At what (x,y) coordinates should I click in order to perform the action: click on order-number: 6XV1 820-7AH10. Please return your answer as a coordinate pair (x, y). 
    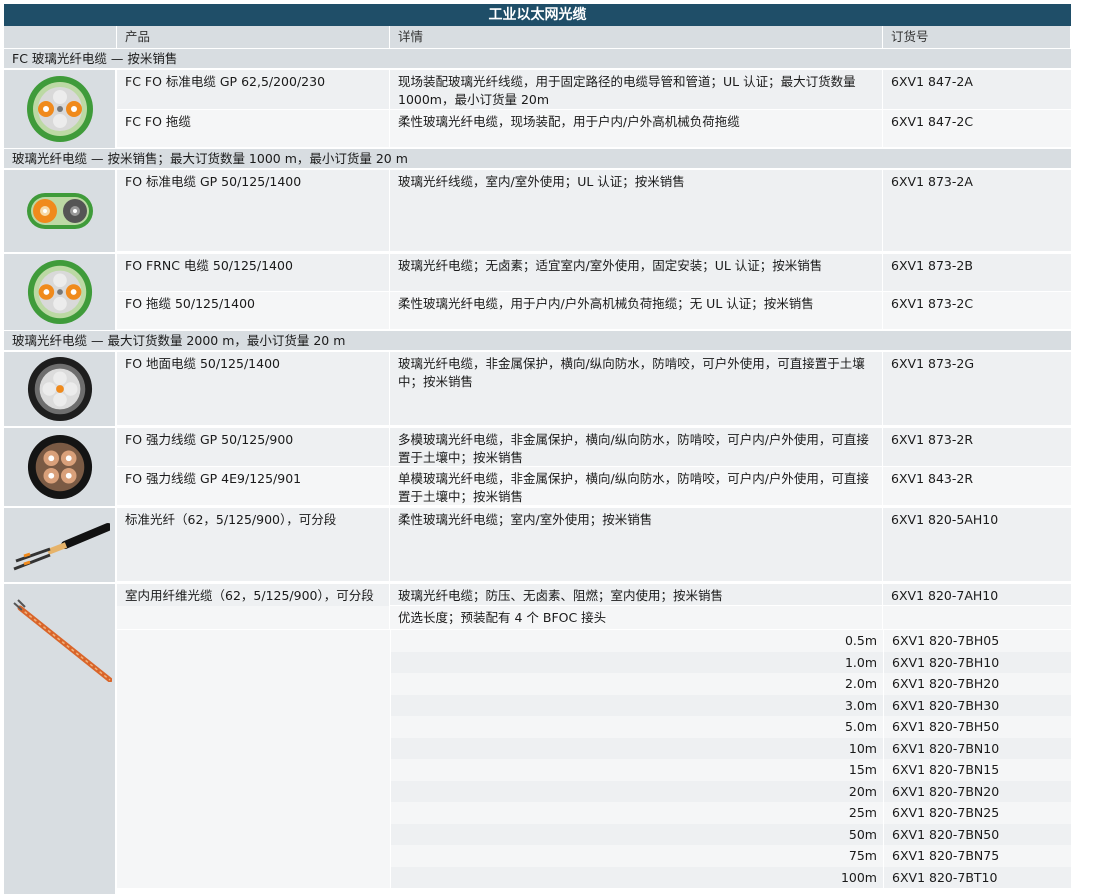
    Looking at the image, I should click on (977, 594).